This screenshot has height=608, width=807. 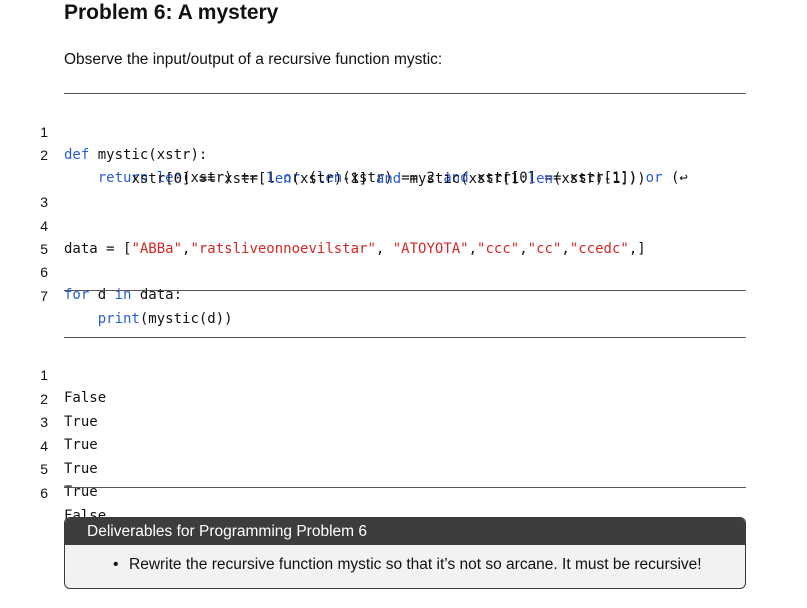 I want to click on keyword: print, so click(x=118, y=319).